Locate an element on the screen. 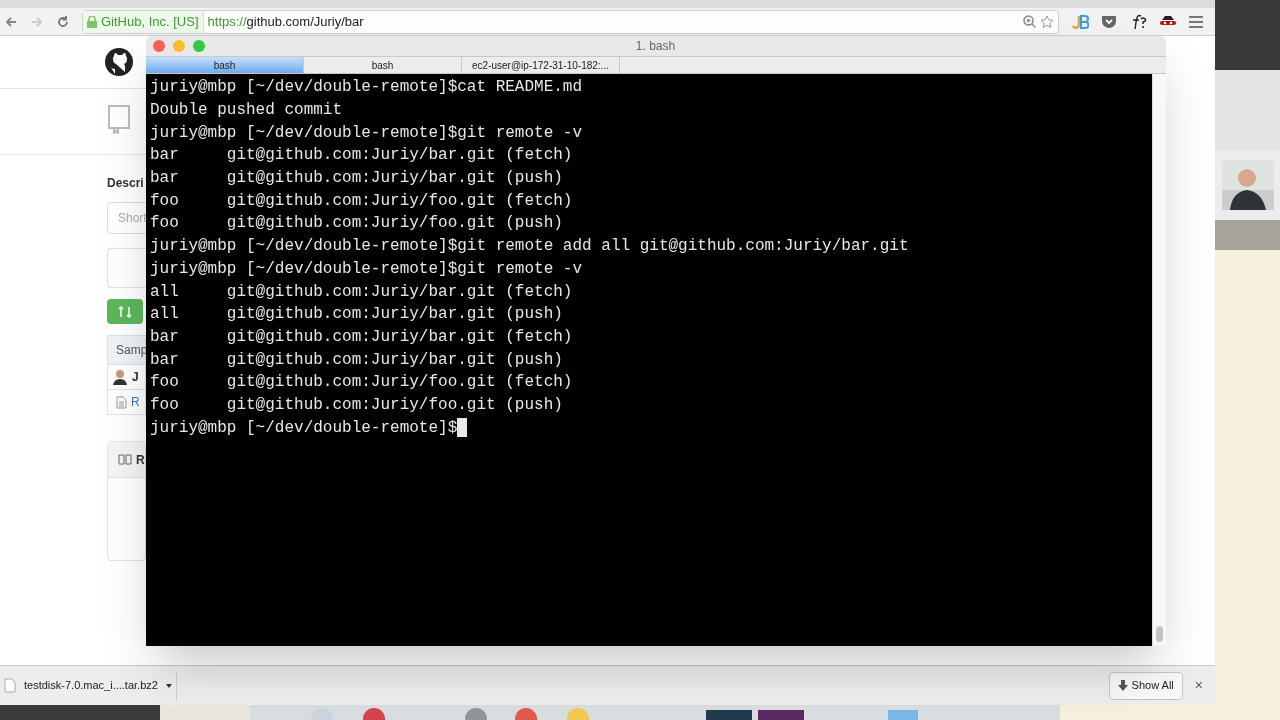 Image resolution: width=1280 pixels, height=720 pixels. readme-title: R is located at coordinates (140, 460).